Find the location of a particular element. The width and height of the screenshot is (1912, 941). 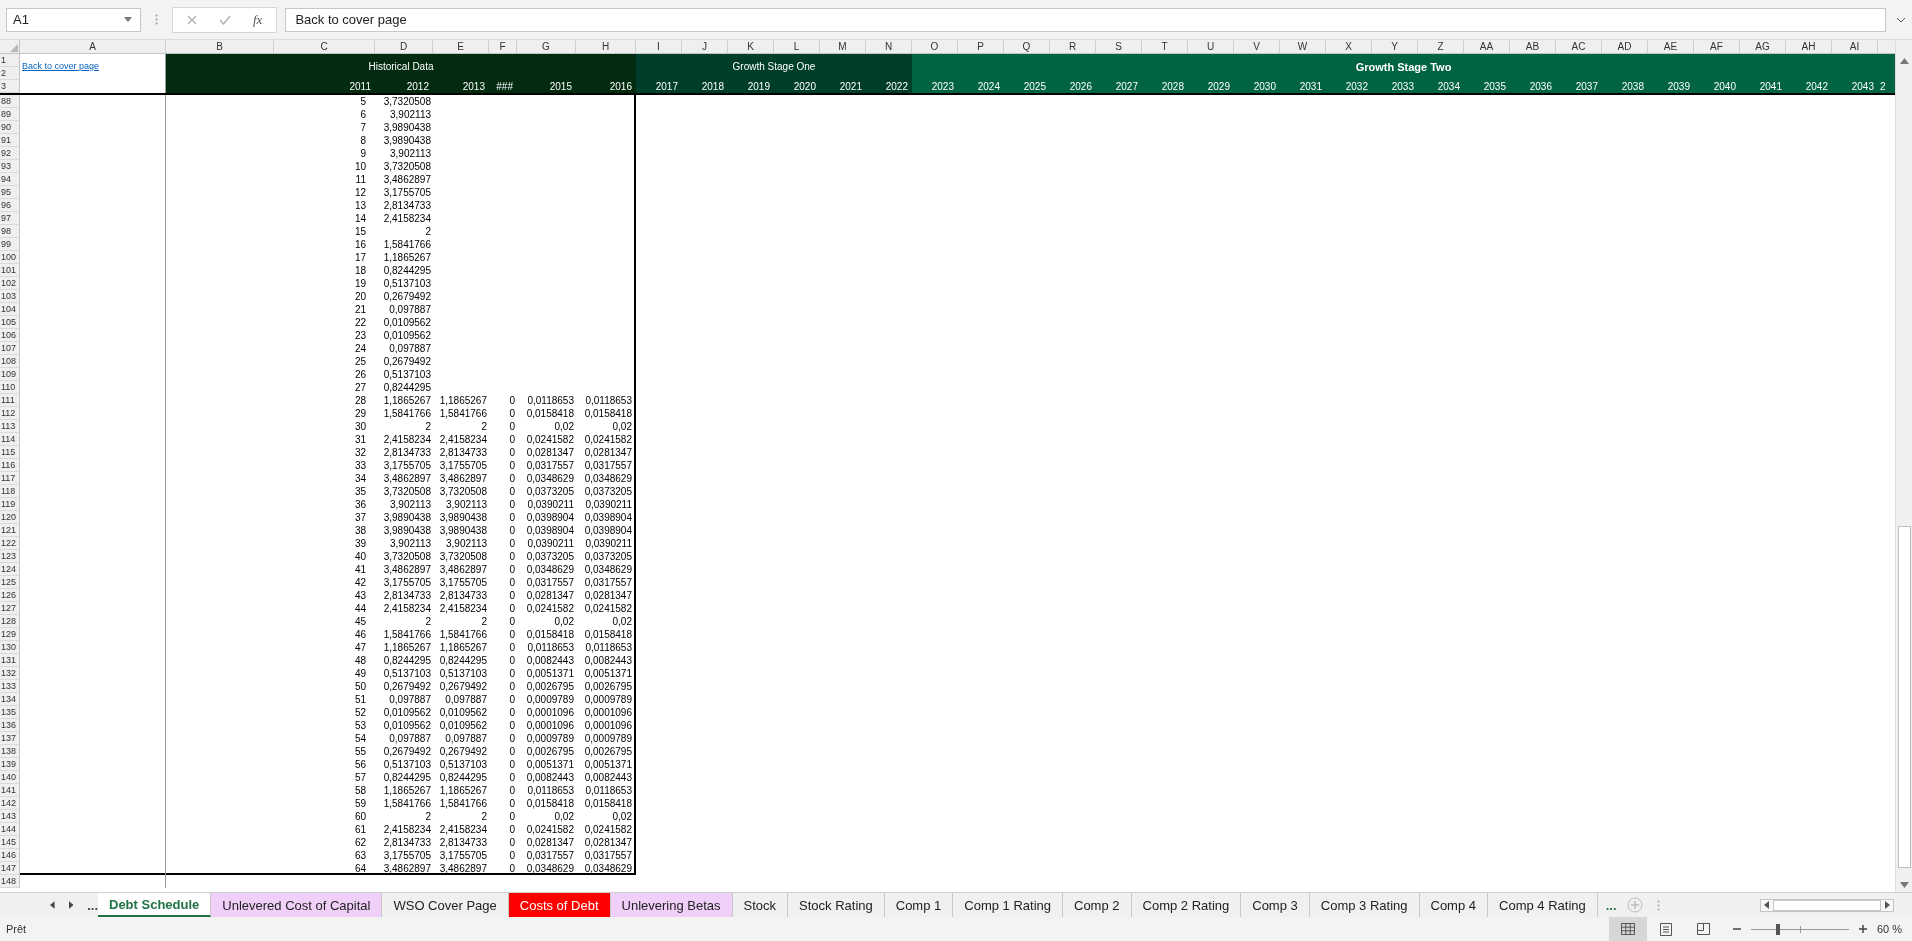

row-number: 141 is located at coordinates (10, 790).